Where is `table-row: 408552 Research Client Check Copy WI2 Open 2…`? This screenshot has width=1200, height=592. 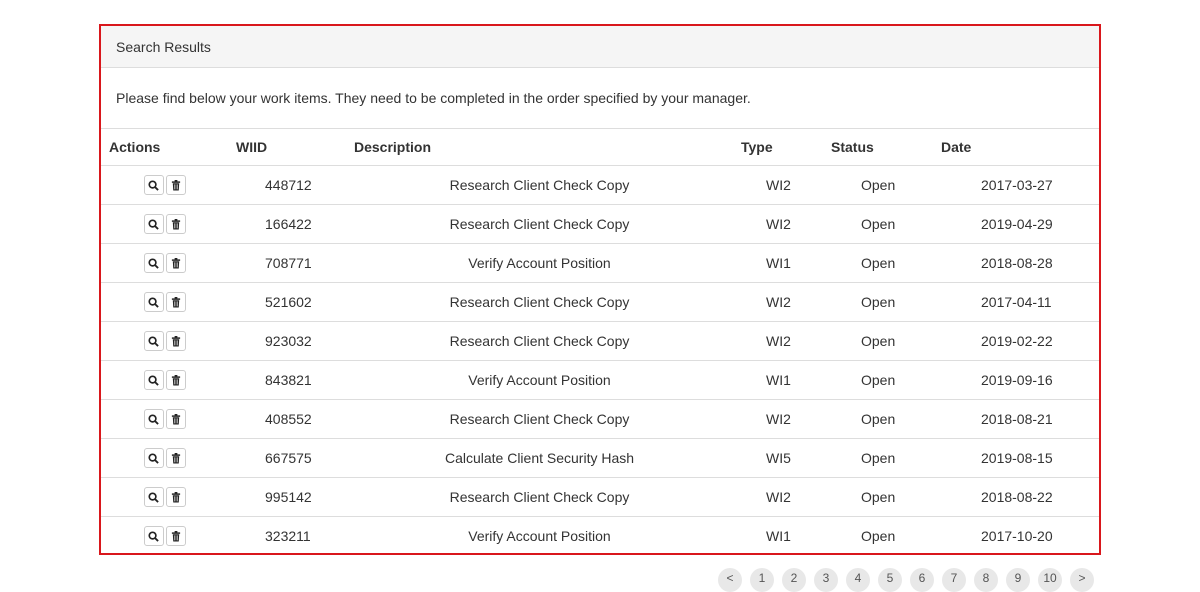
table-row: 408552 Research Client Check Copy WI2 Open 2… is located at coordinates (600, 419).